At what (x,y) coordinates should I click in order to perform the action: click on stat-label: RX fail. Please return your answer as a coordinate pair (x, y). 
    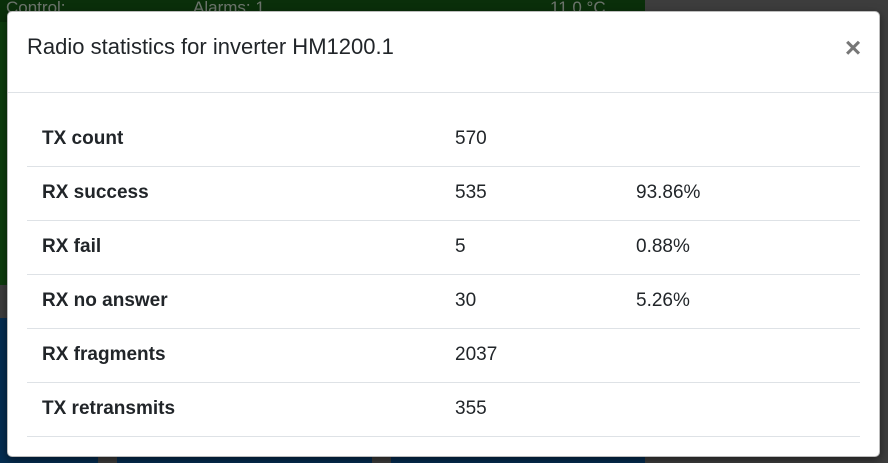
    Looking at the image, I should click on (233, 247).